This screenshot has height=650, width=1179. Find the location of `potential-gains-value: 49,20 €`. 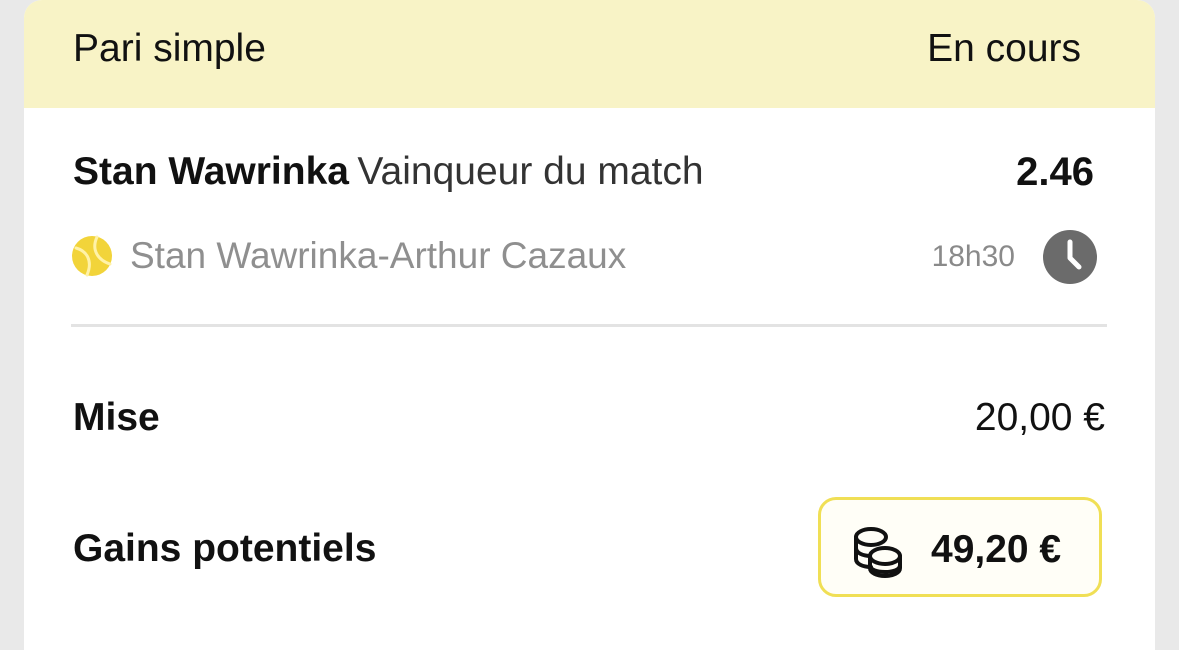

potential-gains-value: 49,20 € is located at coordinates (996, 549).